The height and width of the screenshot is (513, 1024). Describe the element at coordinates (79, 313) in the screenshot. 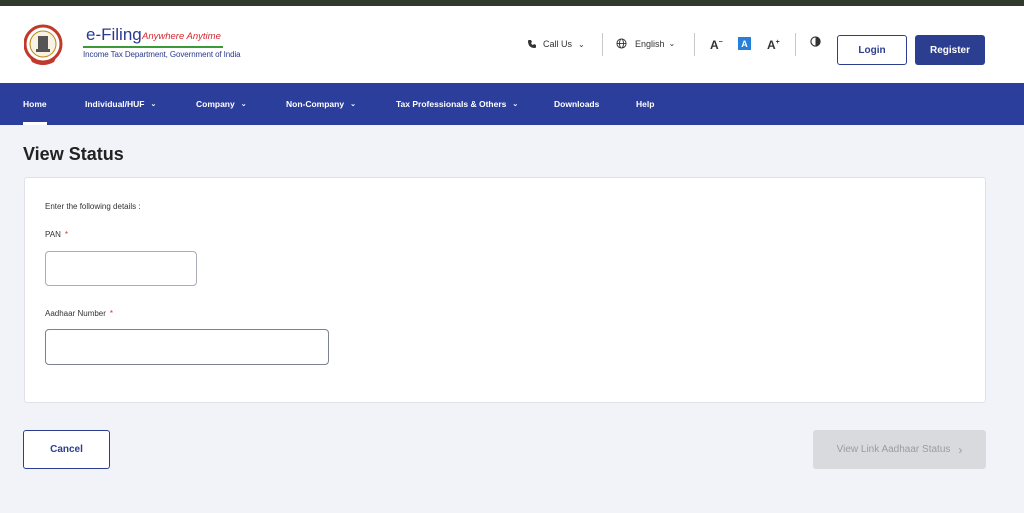

I see `aadhaar-label: Aadhaar Number *` at that location.